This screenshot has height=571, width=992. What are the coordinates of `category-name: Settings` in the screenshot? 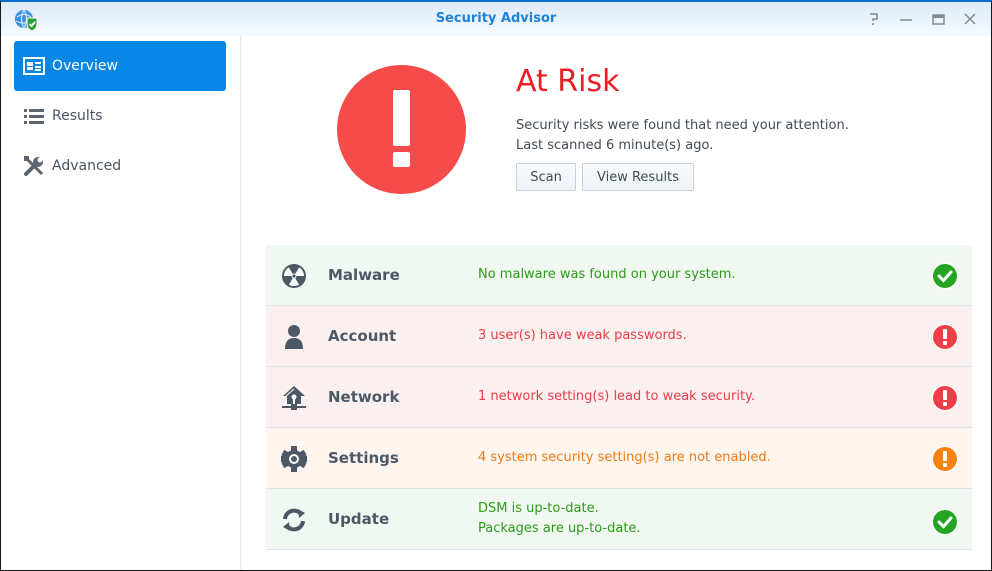 It's located at (363, 458).